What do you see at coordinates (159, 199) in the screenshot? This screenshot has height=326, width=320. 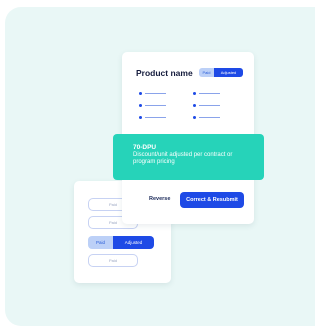 I see `reverse-button: Reverse` at bounding box center [159, 199].